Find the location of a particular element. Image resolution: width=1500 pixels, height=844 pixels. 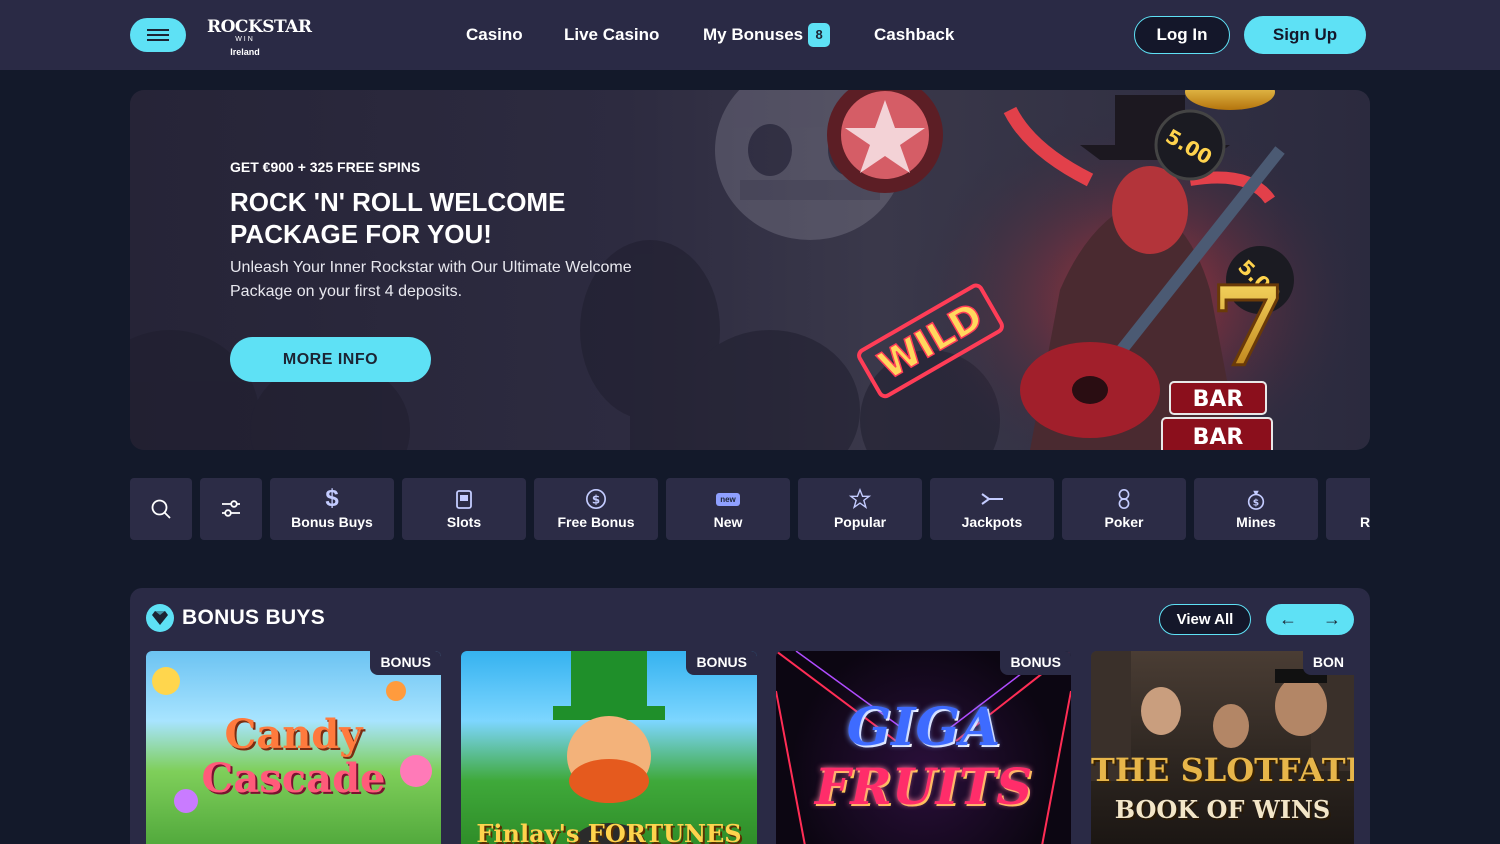

new-badge-icon: new is located at coordinates (728, 499).